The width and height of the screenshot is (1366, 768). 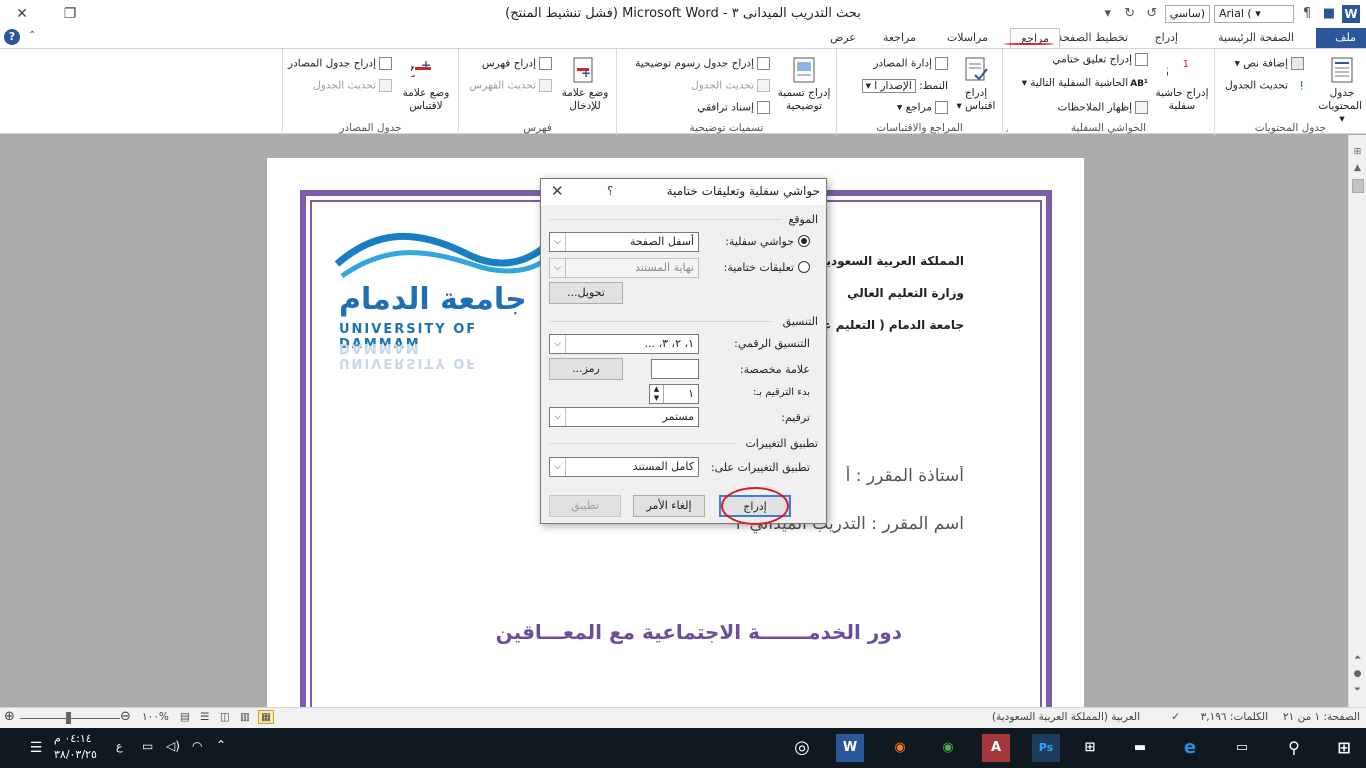 I want to click on proofing-icon: ✓, so click(x=1175, y=717).